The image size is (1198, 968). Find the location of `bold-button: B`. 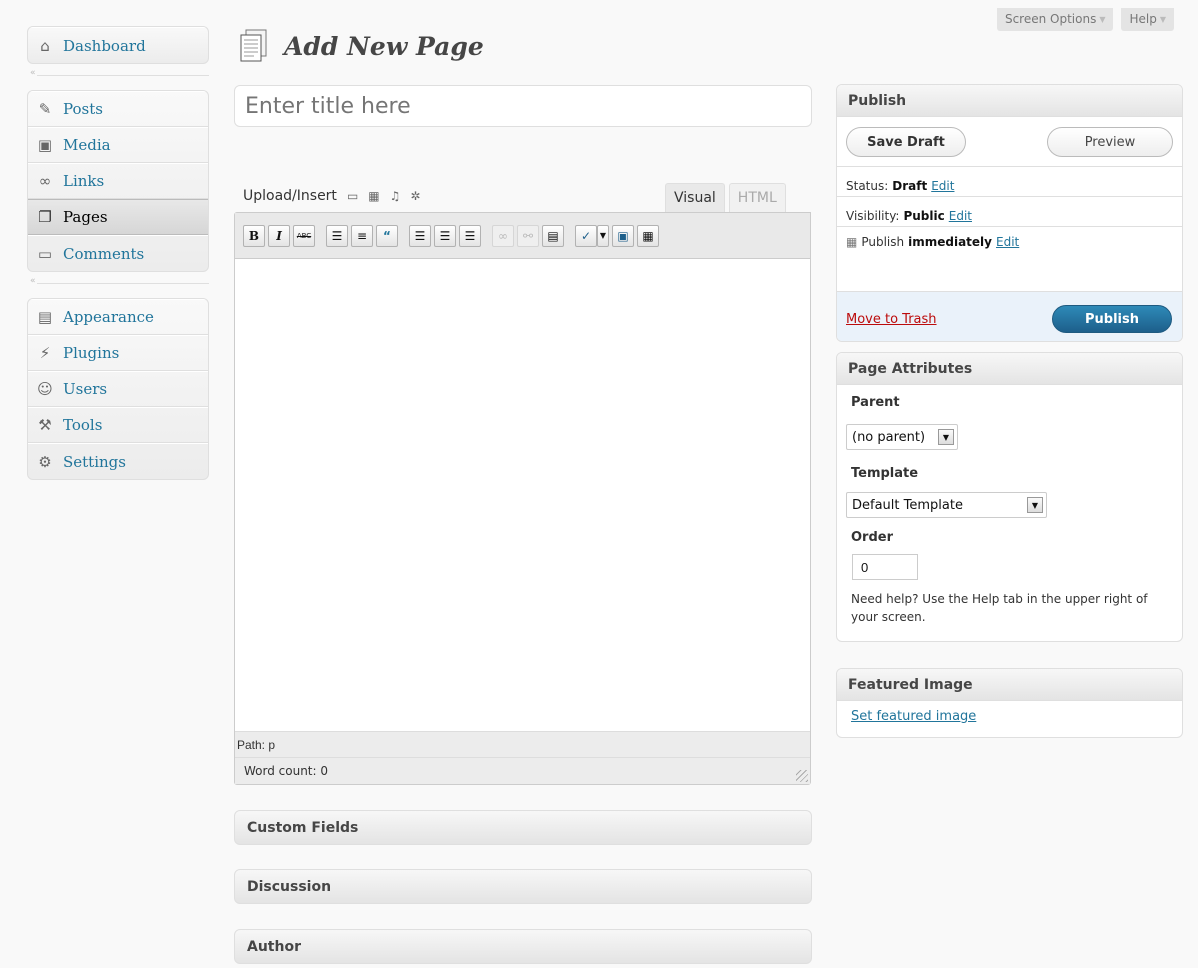

bold-button: B is located at coordinates (254, 235).